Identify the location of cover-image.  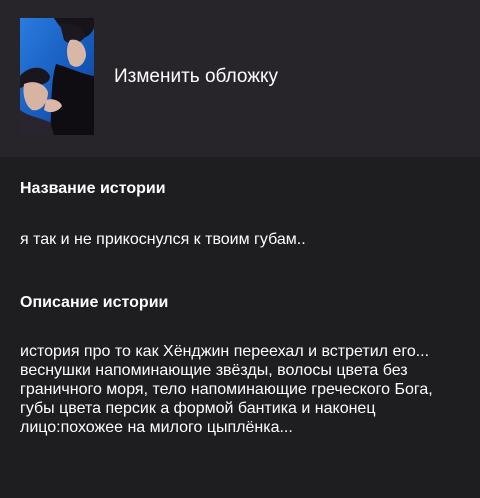
(57, 76).